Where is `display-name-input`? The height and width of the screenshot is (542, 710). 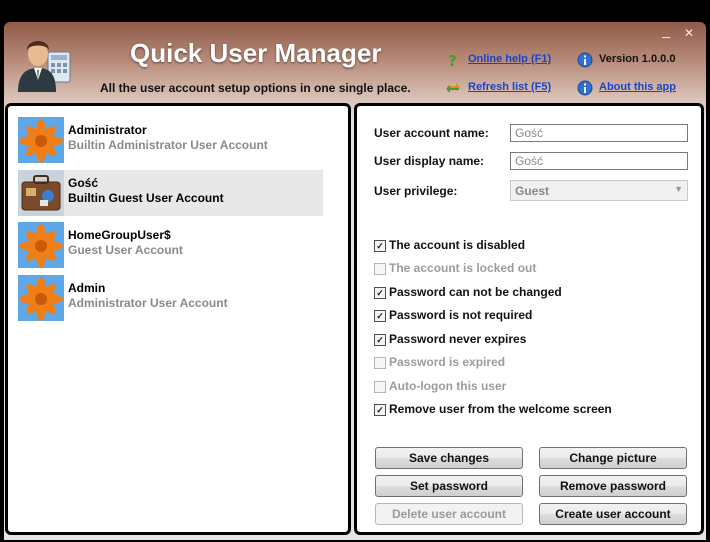 display-name-input is located at coordinates (599, 161).